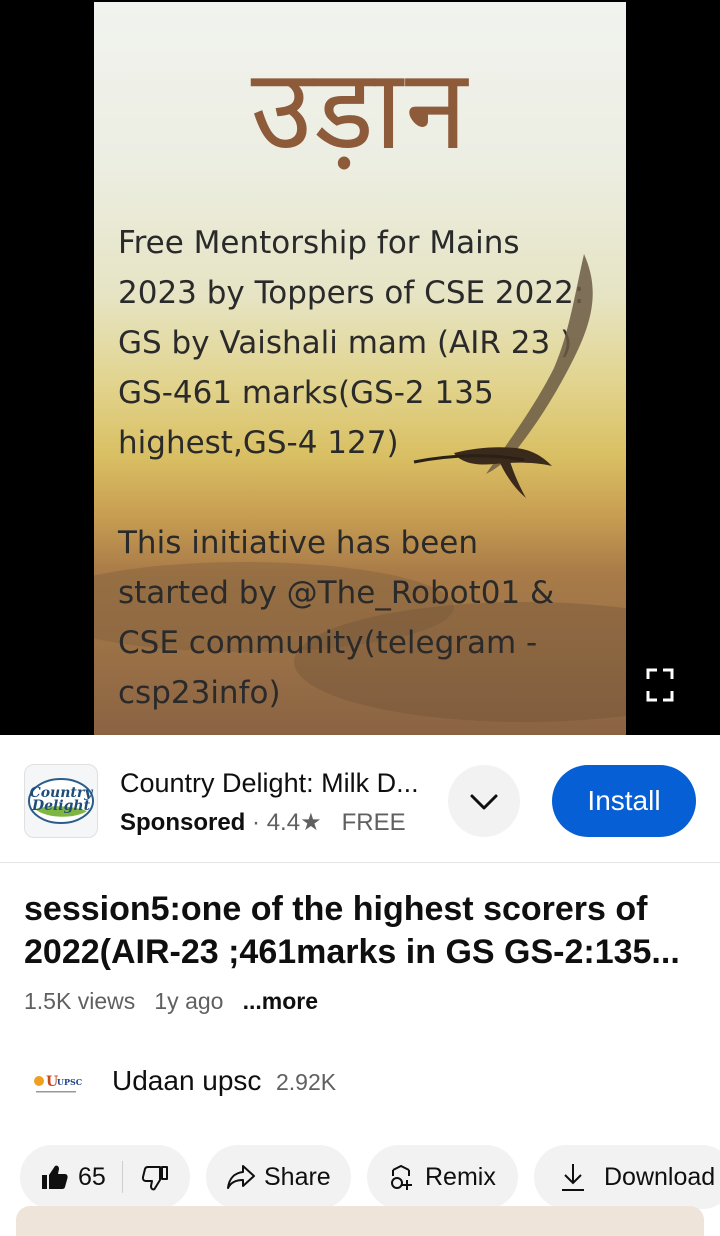  Describe the element at coordinates (328, 643) in the screenshot. I see `poster-text-line: CSE community(telegram -` at that location.